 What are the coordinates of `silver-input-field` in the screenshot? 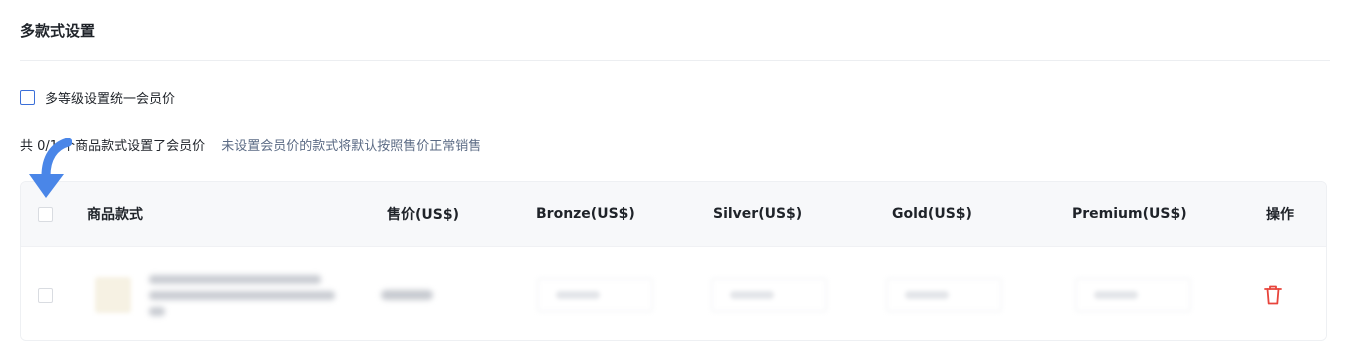 It's located at (769, 295).